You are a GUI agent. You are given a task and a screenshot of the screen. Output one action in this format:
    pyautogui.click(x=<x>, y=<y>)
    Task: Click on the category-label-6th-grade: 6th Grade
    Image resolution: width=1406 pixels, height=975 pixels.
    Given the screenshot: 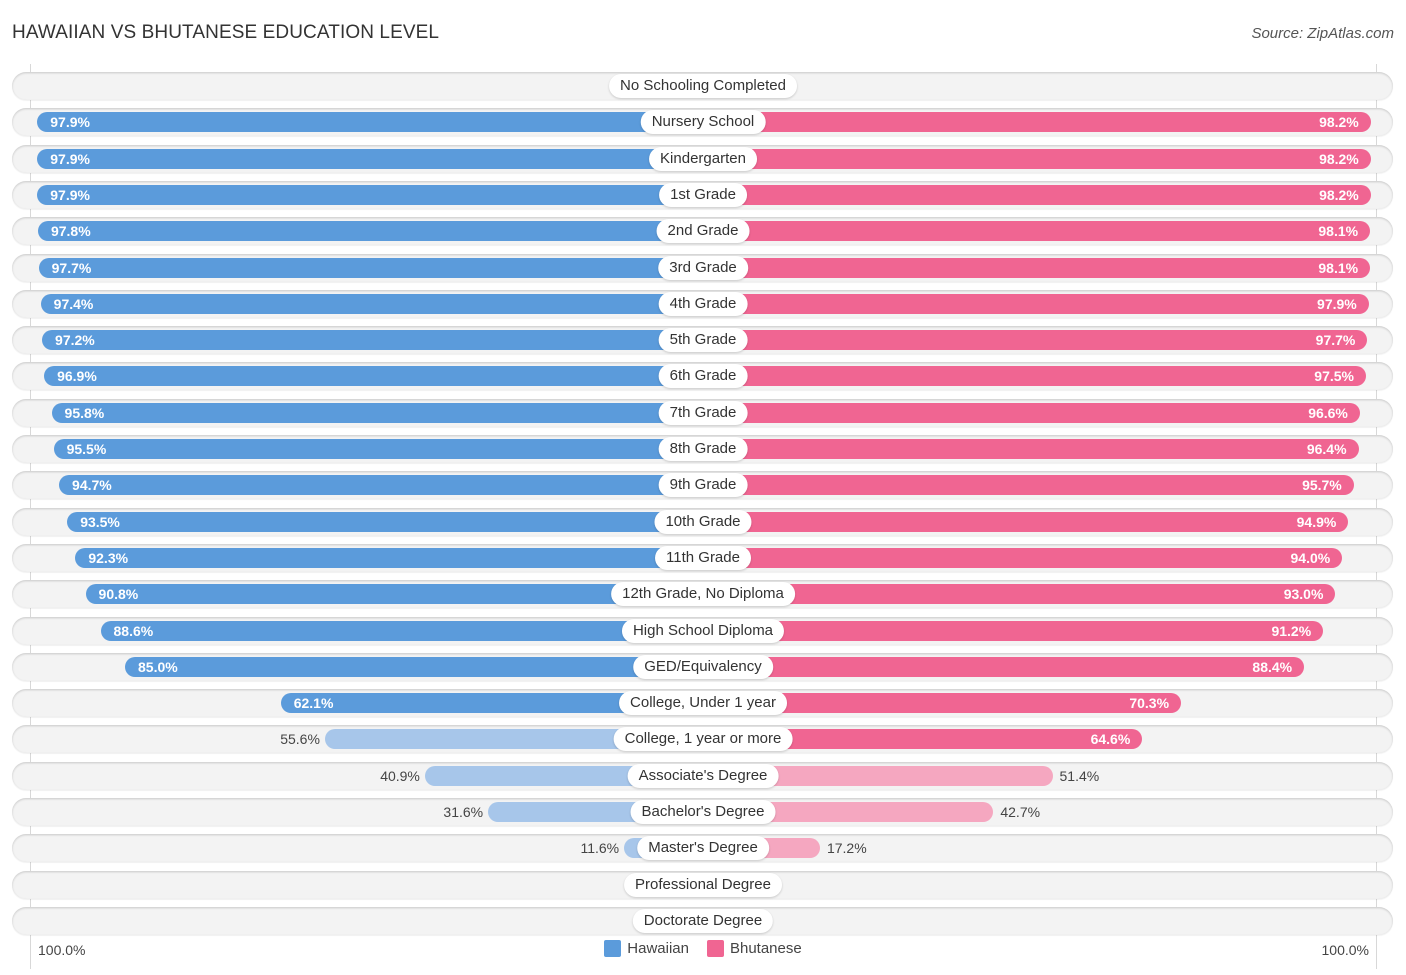 What is the action you would take?
    pyautogui.click(x=703, y=376)
    